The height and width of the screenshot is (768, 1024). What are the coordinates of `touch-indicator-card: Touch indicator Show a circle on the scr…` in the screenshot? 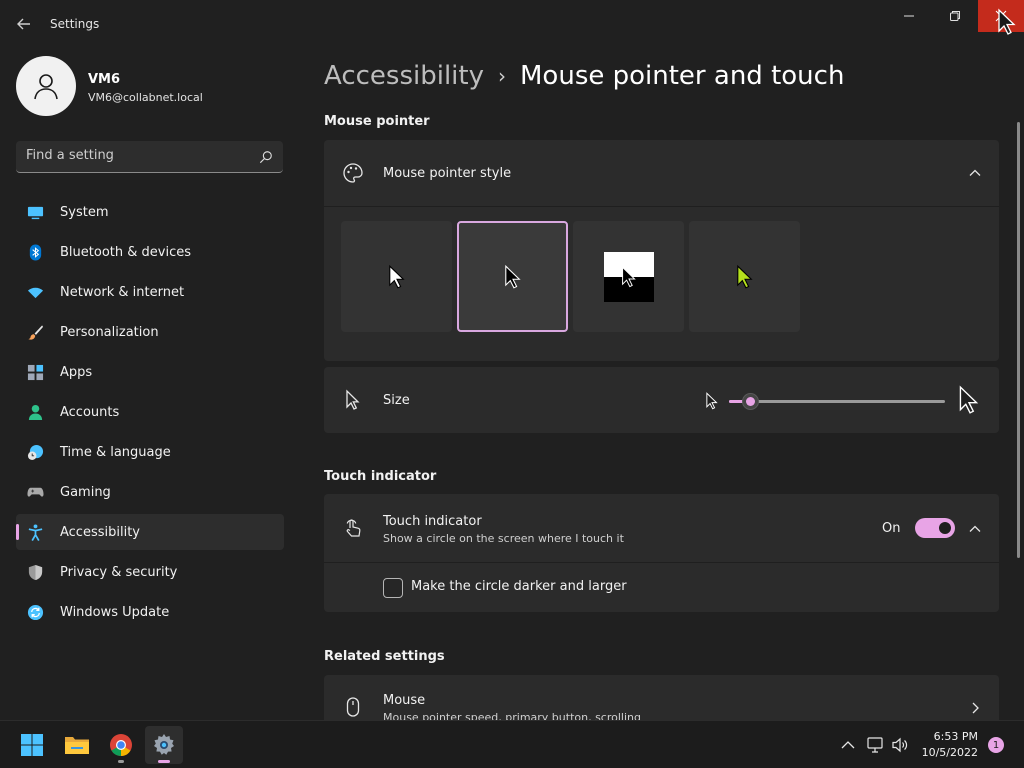 It's located at (661, 553).